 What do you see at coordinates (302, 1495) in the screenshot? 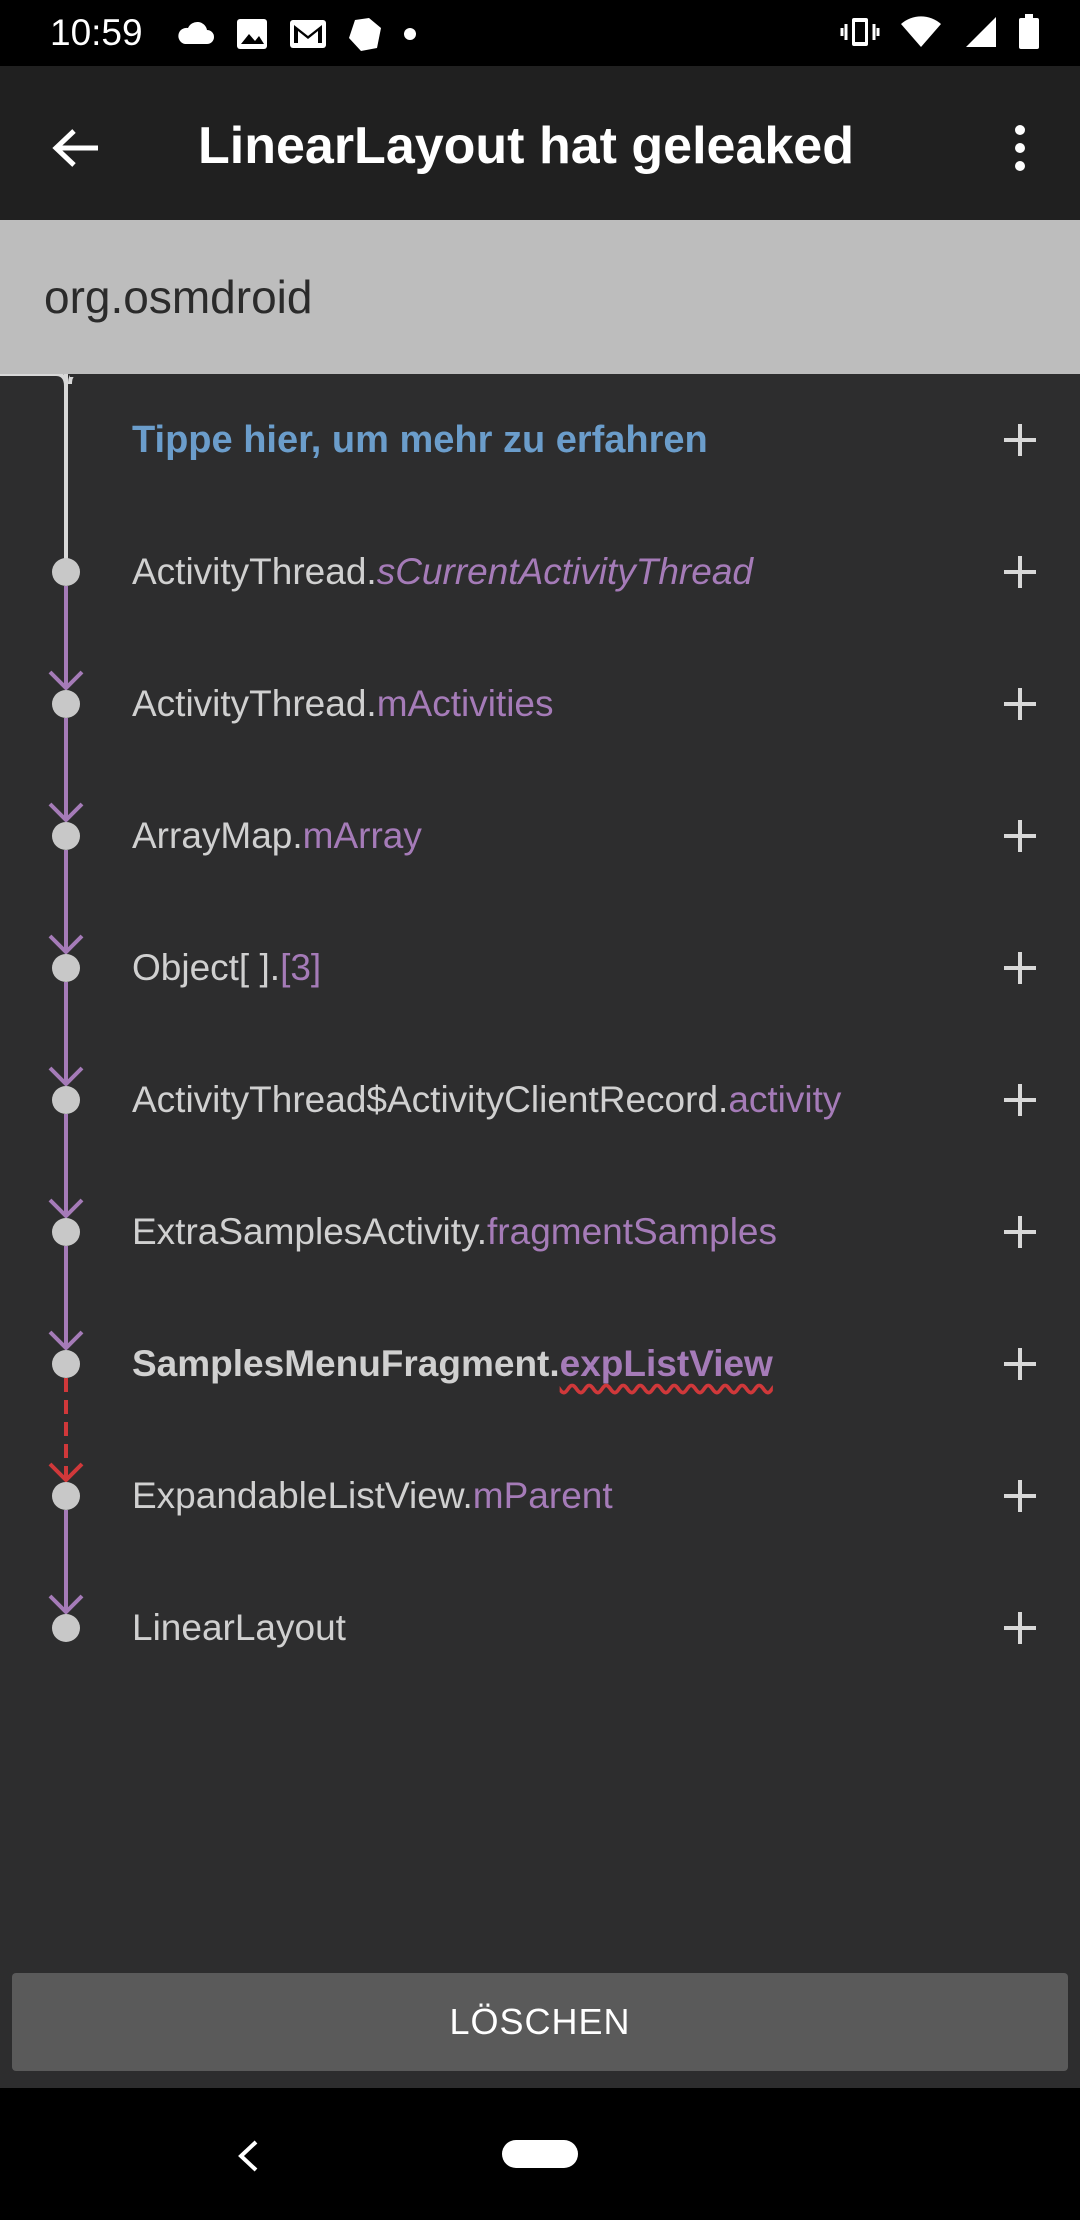
I see `trace-class: ExpandableListView.` at bounding box center [302, 1495].